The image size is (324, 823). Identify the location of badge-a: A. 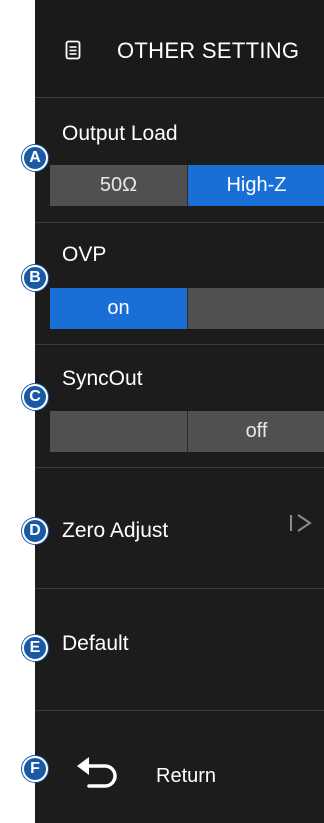
(35, 158).